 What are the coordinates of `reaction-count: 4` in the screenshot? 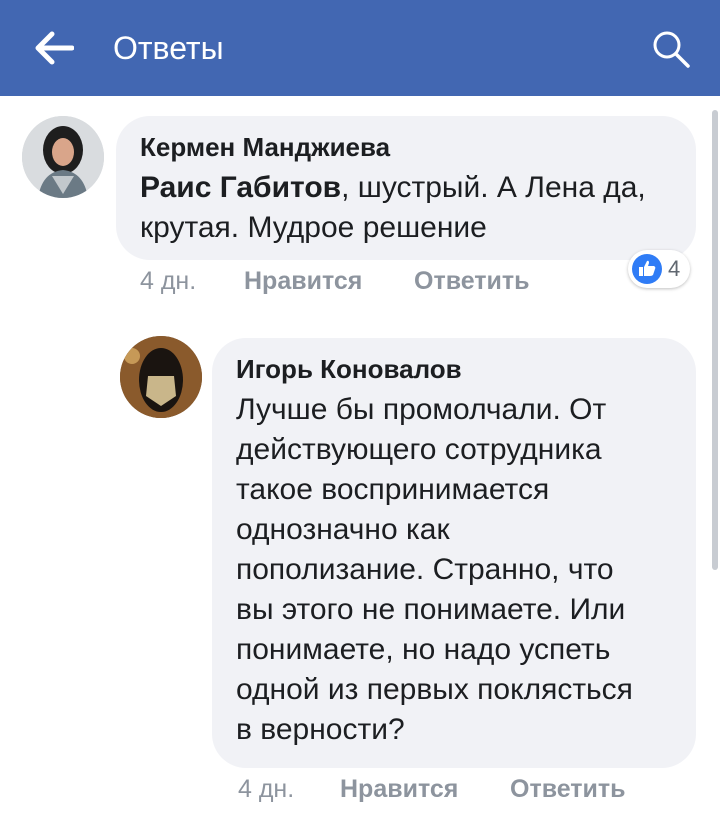 It's located at (674, 268).